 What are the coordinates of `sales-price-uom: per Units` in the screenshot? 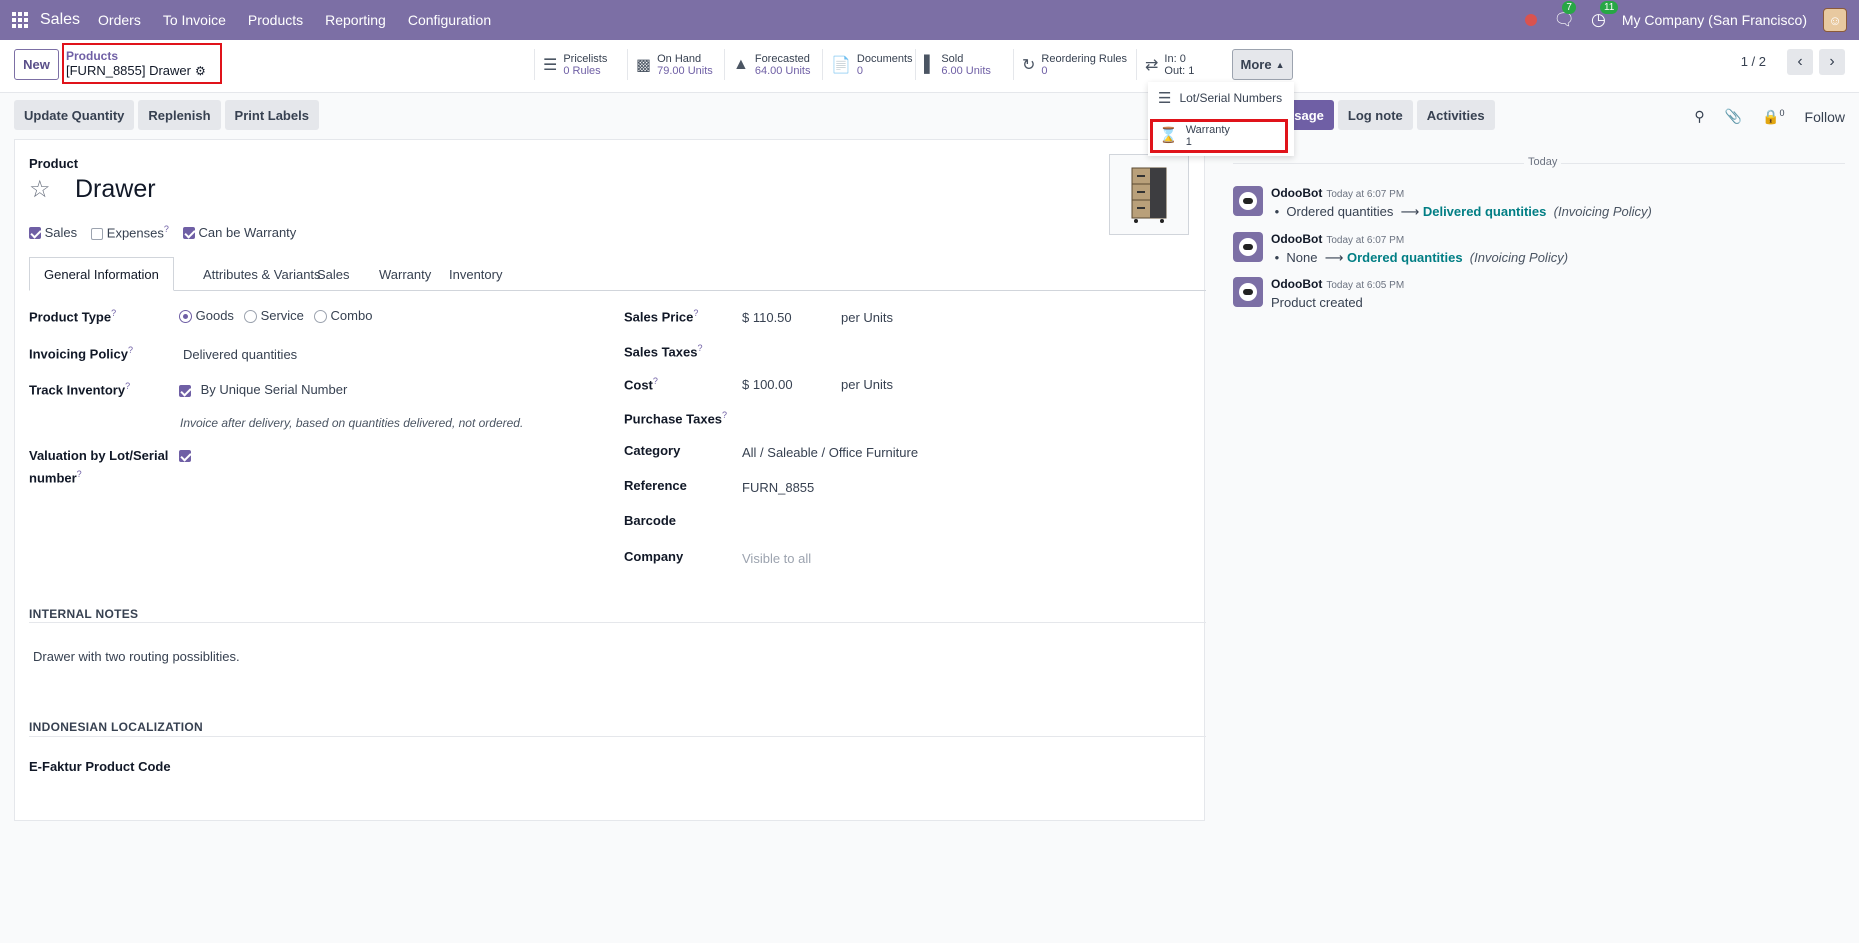 It's located at (867, 317).